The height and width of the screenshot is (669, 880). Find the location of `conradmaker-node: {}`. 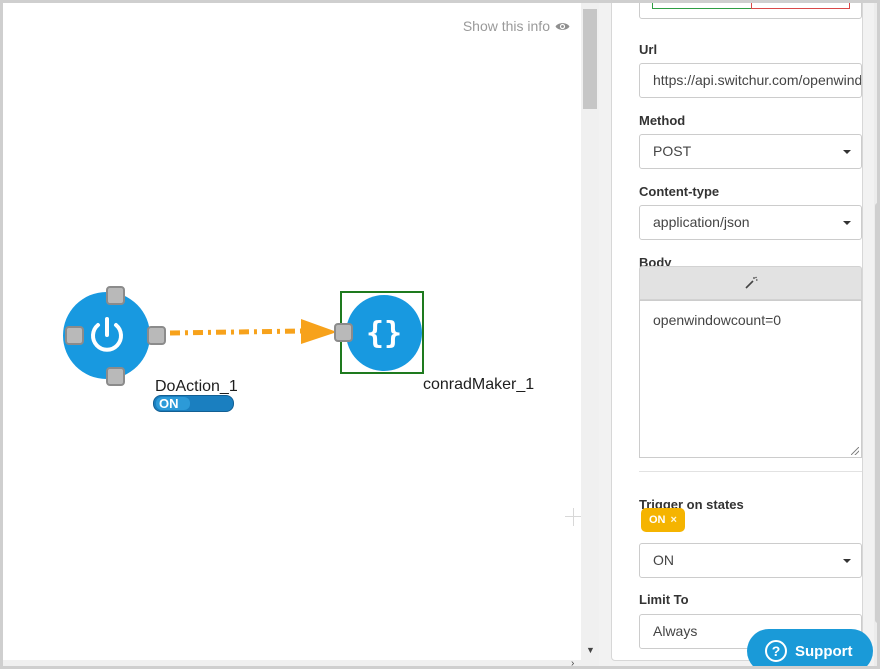

conradmaker-node: {} is located at coordinates (384, 333).